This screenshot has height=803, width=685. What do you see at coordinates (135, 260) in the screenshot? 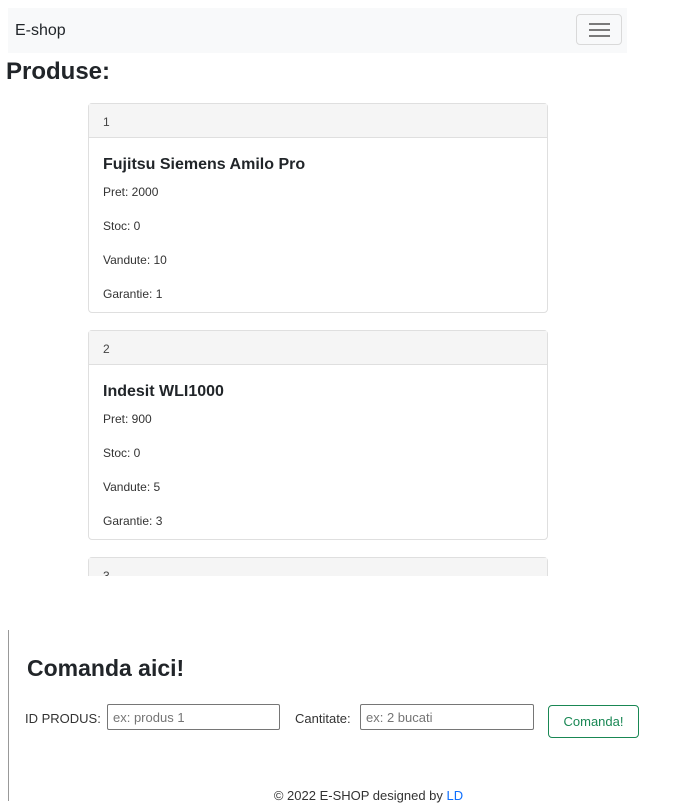
I see `product-sold: Vandute: 10` at bounding box center [135, 260].